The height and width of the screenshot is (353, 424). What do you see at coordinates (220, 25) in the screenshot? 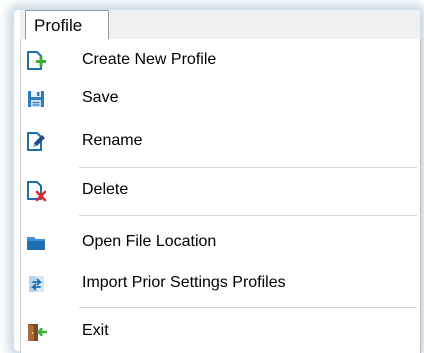
I see `menu-bar: Profile` at bounding box center [220, 25].